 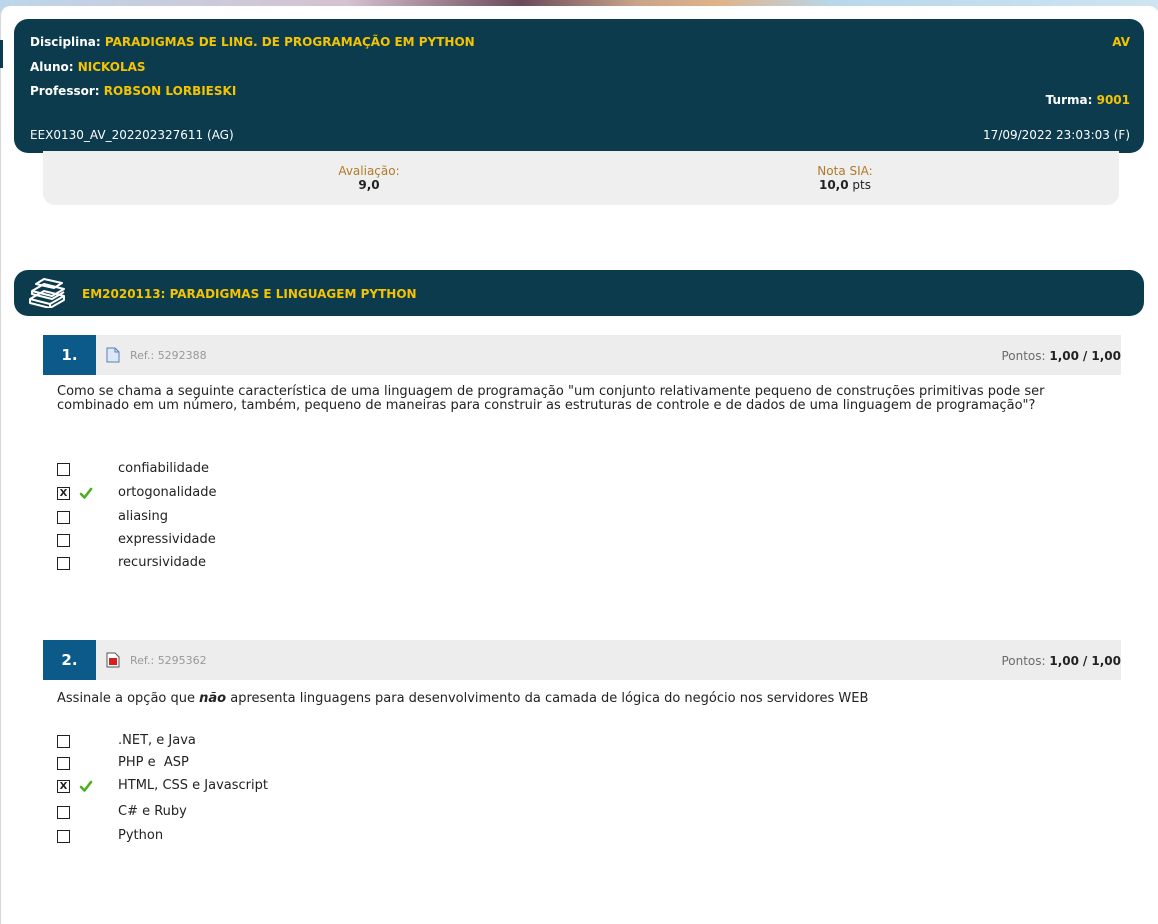 What do you see at coordinates (1069, 100) in the screenshot?
I see `turma-label: Turma:` at bounding box center [1069, 100].